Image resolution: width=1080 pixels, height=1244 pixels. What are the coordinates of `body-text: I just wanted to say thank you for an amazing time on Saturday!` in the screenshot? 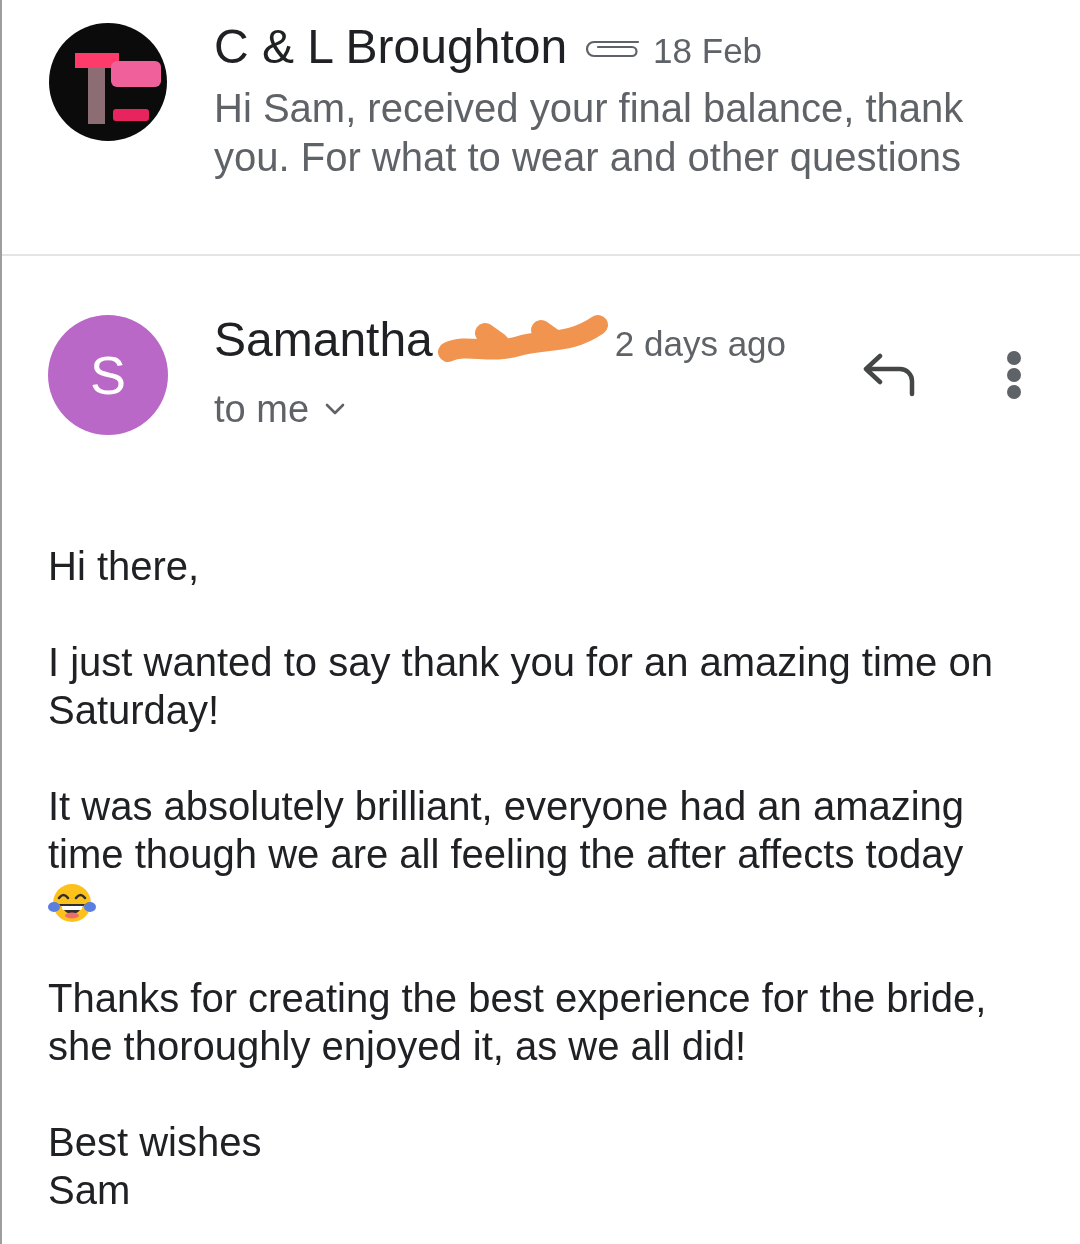 It's located at (521, 686).